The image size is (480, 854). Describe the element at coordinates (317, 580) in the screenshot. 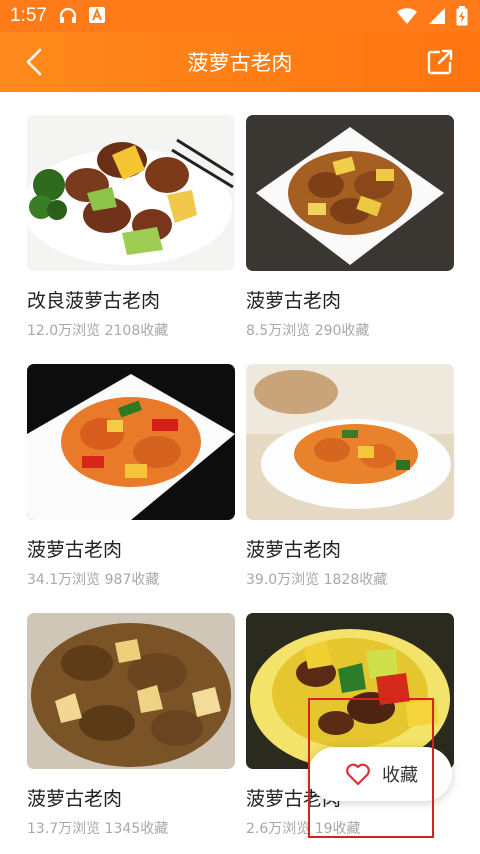

I see `recipe-stats: 39.0万浏览 1828收藏` at that location.